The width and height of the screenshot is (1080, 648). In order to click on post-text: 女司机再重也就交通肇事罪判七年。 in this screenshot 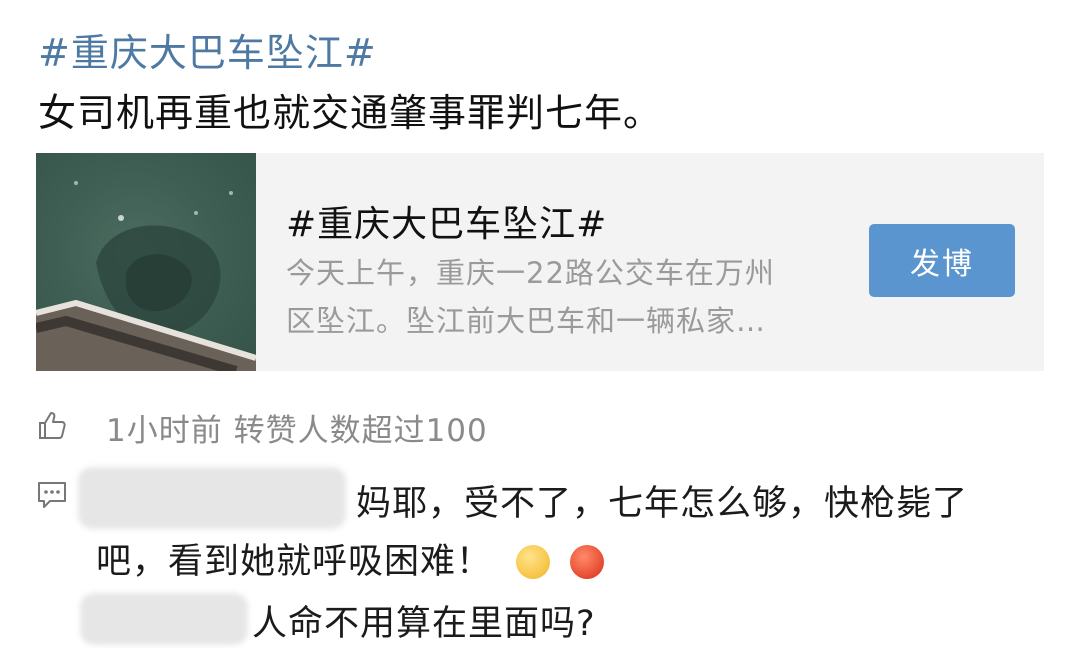, I will do `click(350, 113)`.